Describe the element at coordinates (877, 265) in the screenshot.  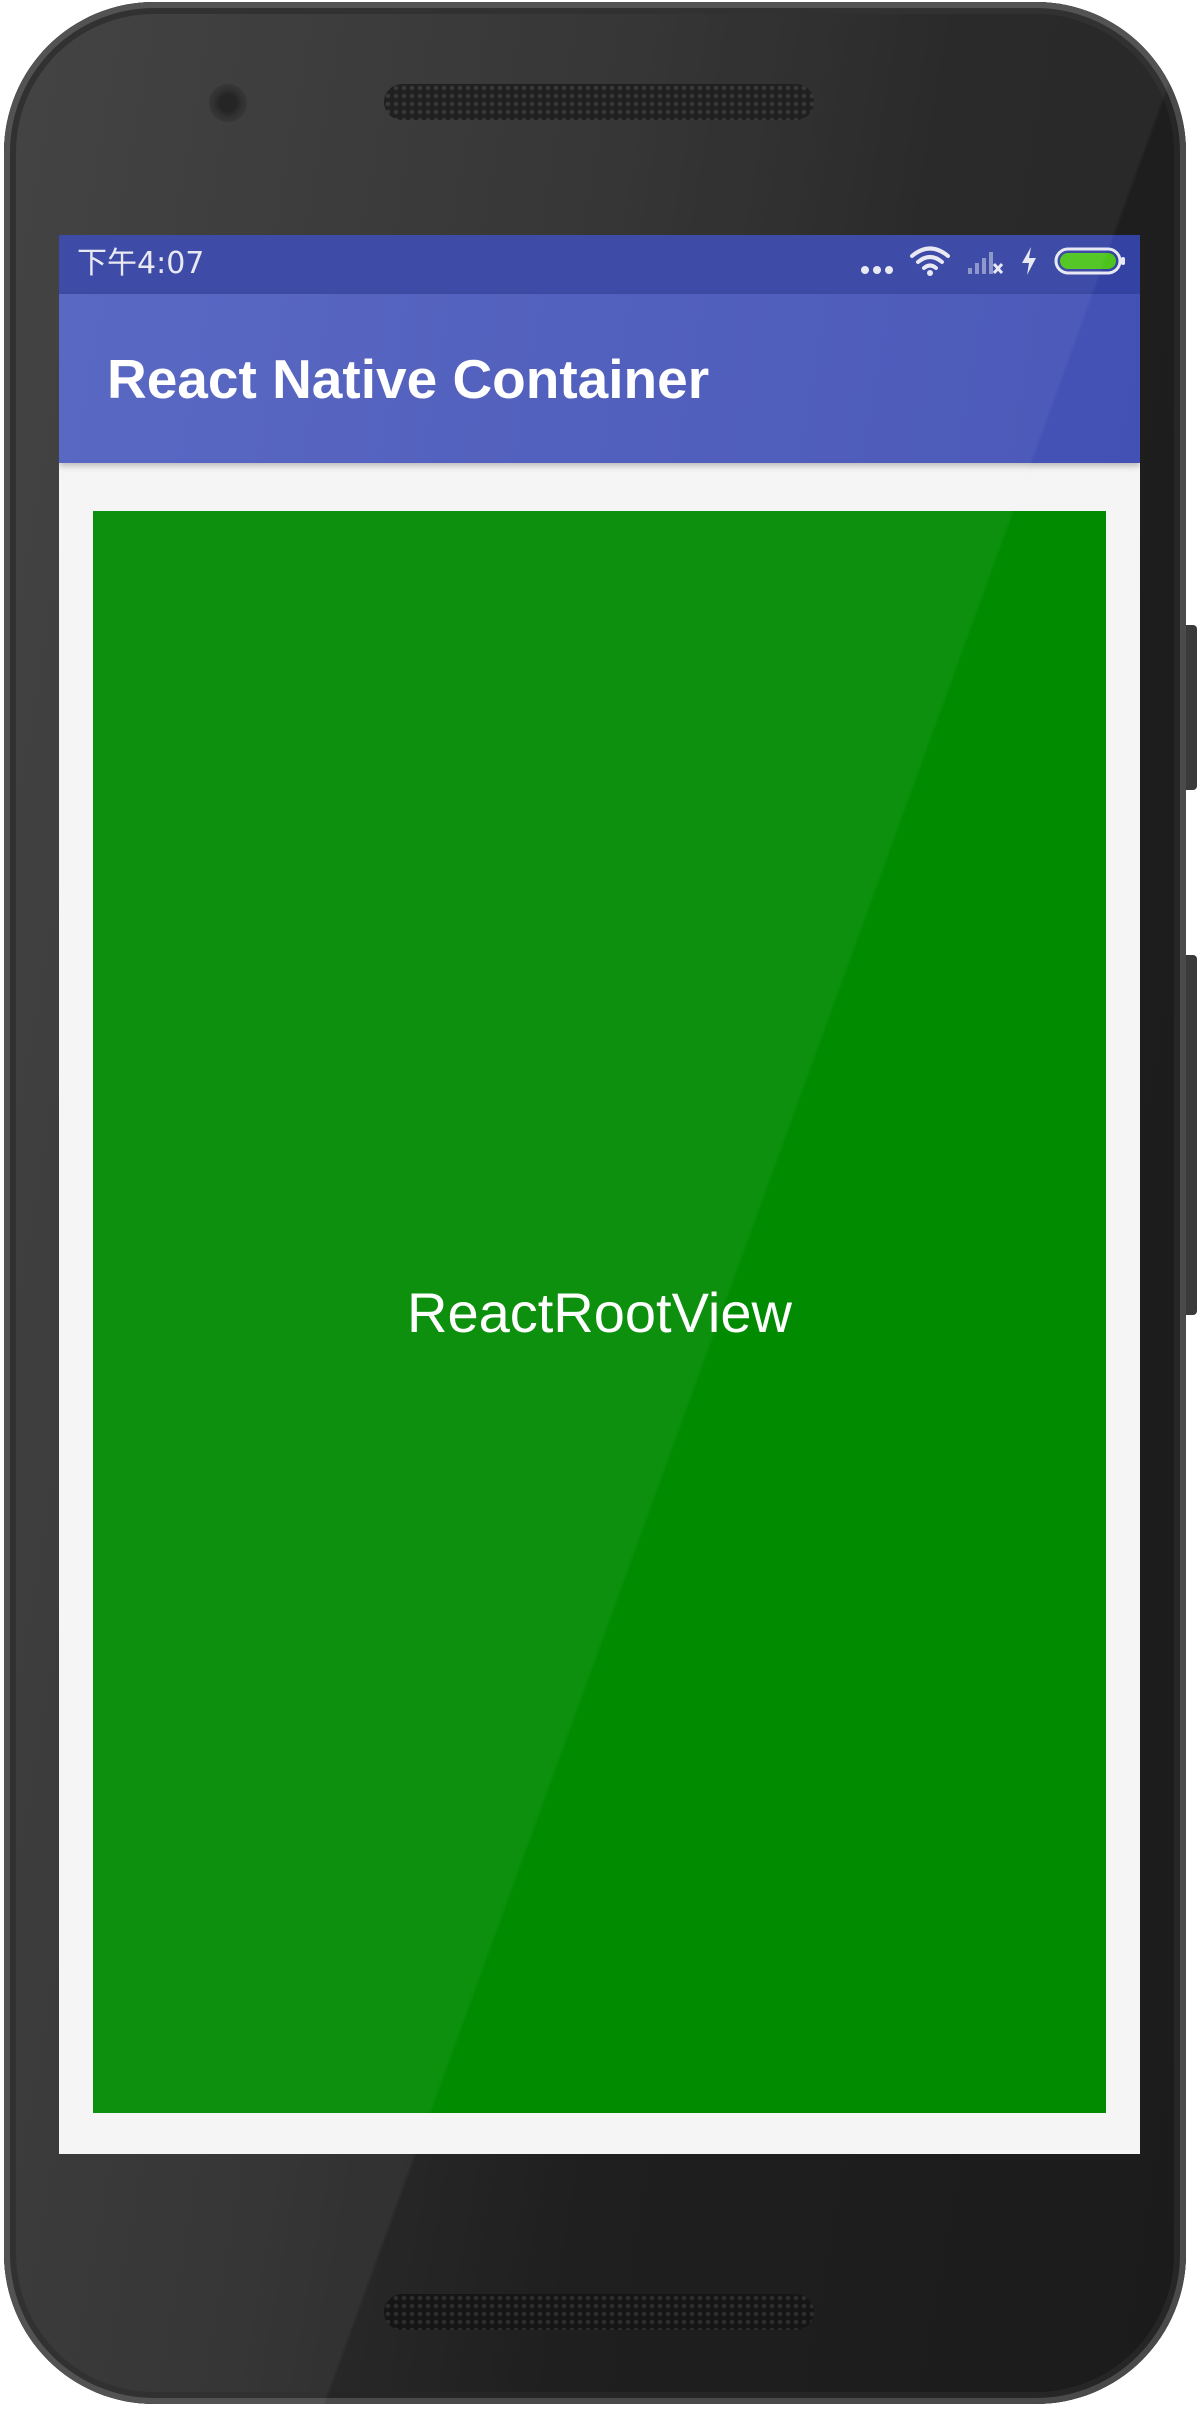
I see `more-dots-icon` at that location.